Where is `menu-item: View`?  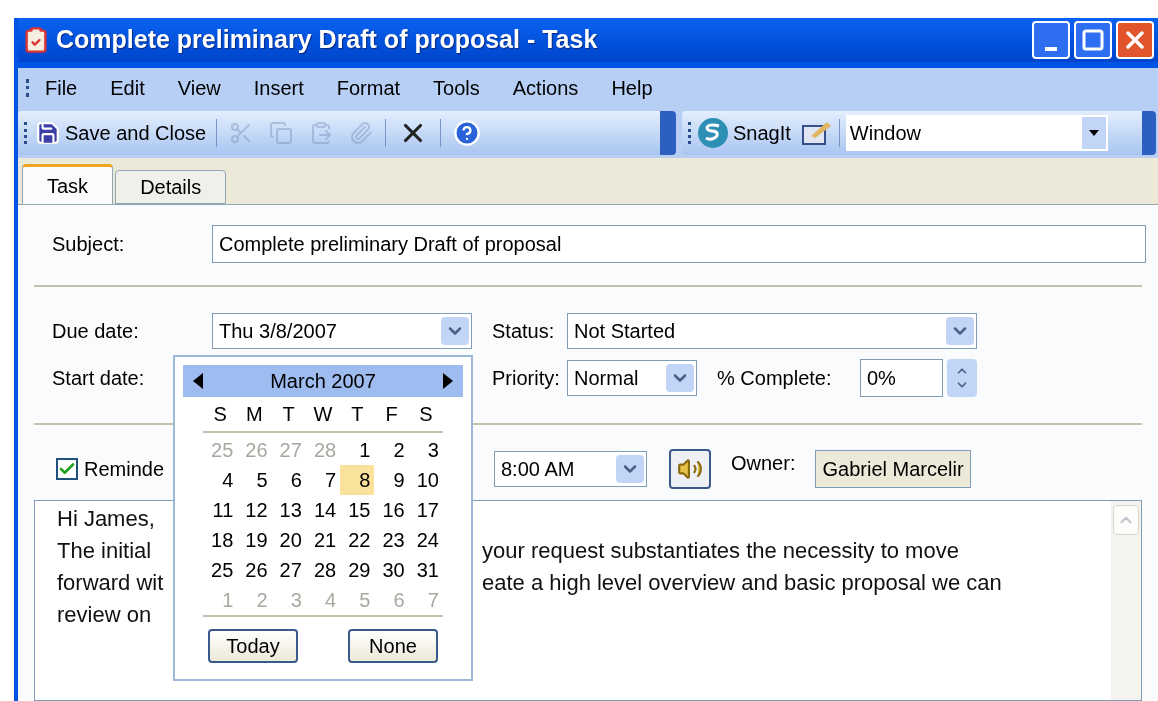 menu-item: View is located at coordinates (199, 88).